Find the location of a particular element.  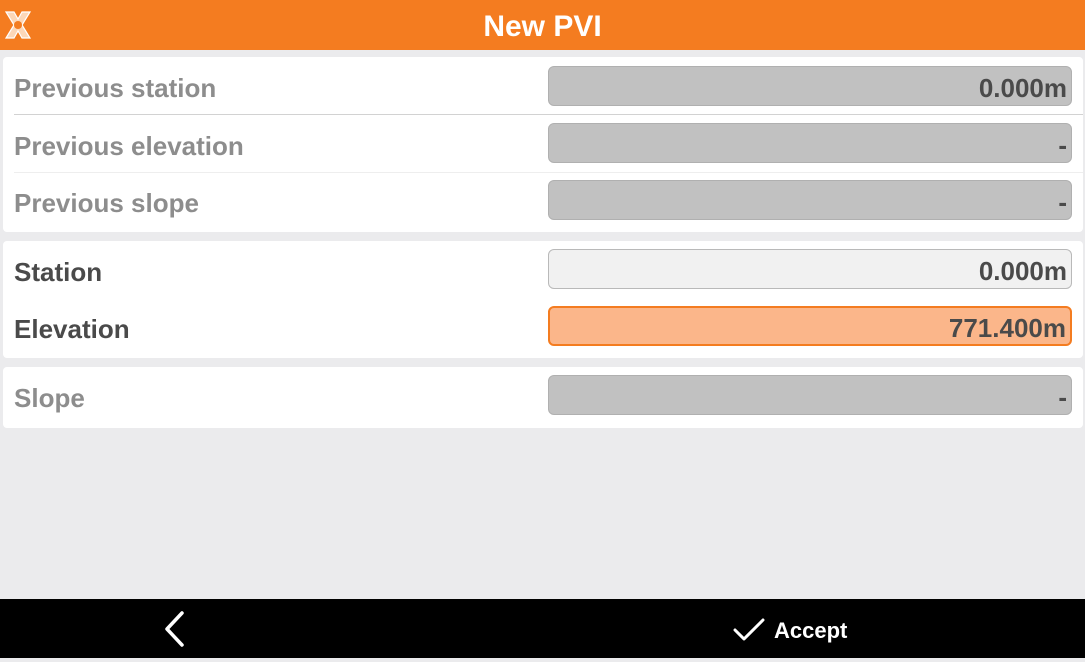

slope-panel: Slope - is located at coordinates (543, 397).